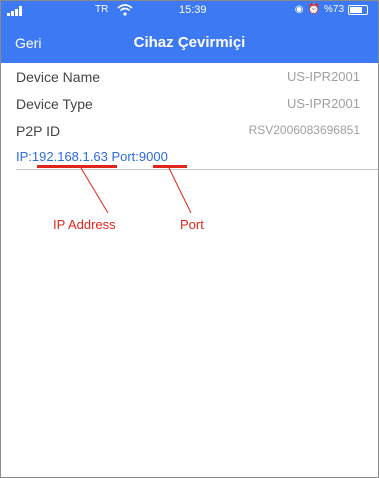 This screenshot has height=478, width=379. What do you see at coordinates (84, 224) in the screenshot?
I see `ip-address-annotation: IP Address` at bounding box center [84, 224].